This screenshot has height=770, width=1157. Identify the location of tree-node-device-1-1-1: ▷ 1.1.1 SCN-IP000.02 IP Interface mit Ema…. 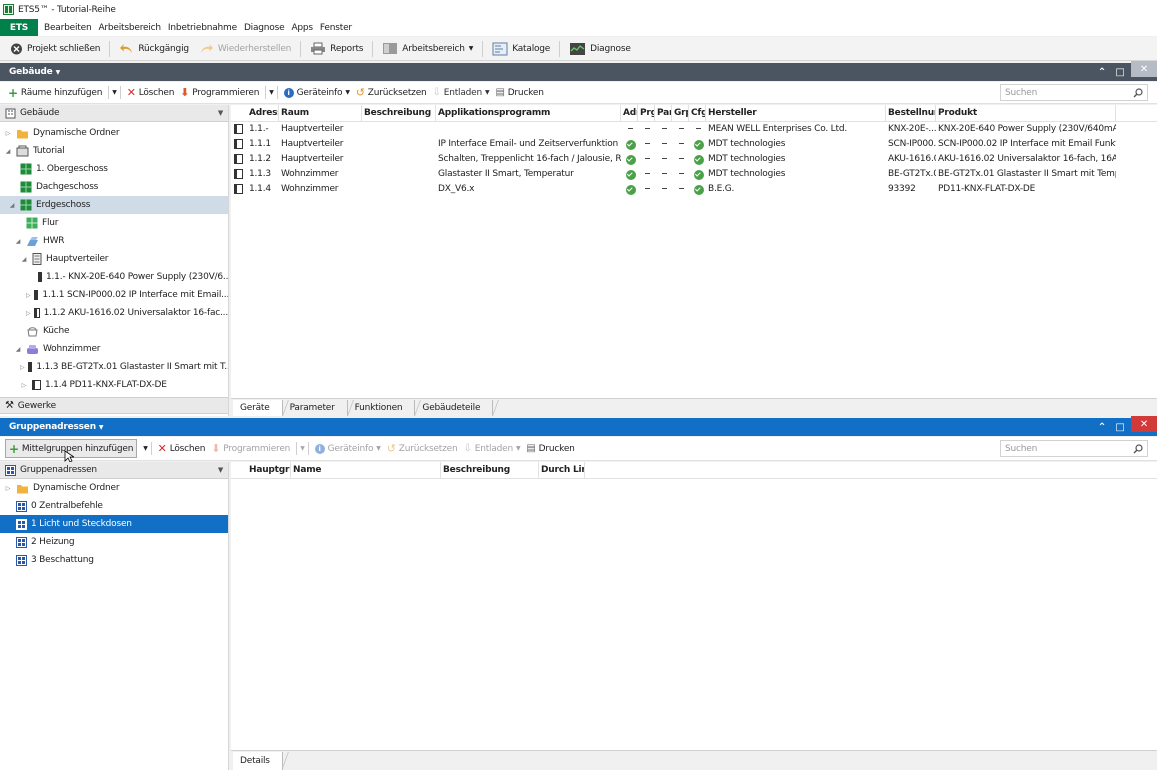
(114, 295).